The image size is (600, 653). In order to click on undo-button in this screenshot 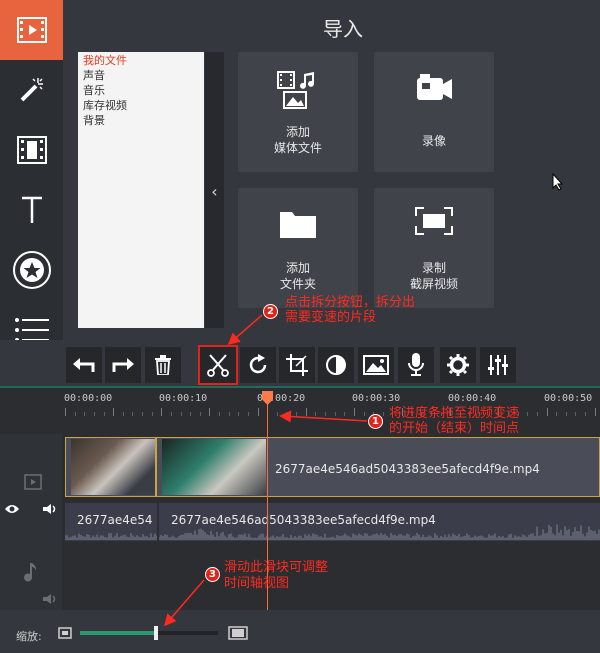, I will do `click(84, 365)`.